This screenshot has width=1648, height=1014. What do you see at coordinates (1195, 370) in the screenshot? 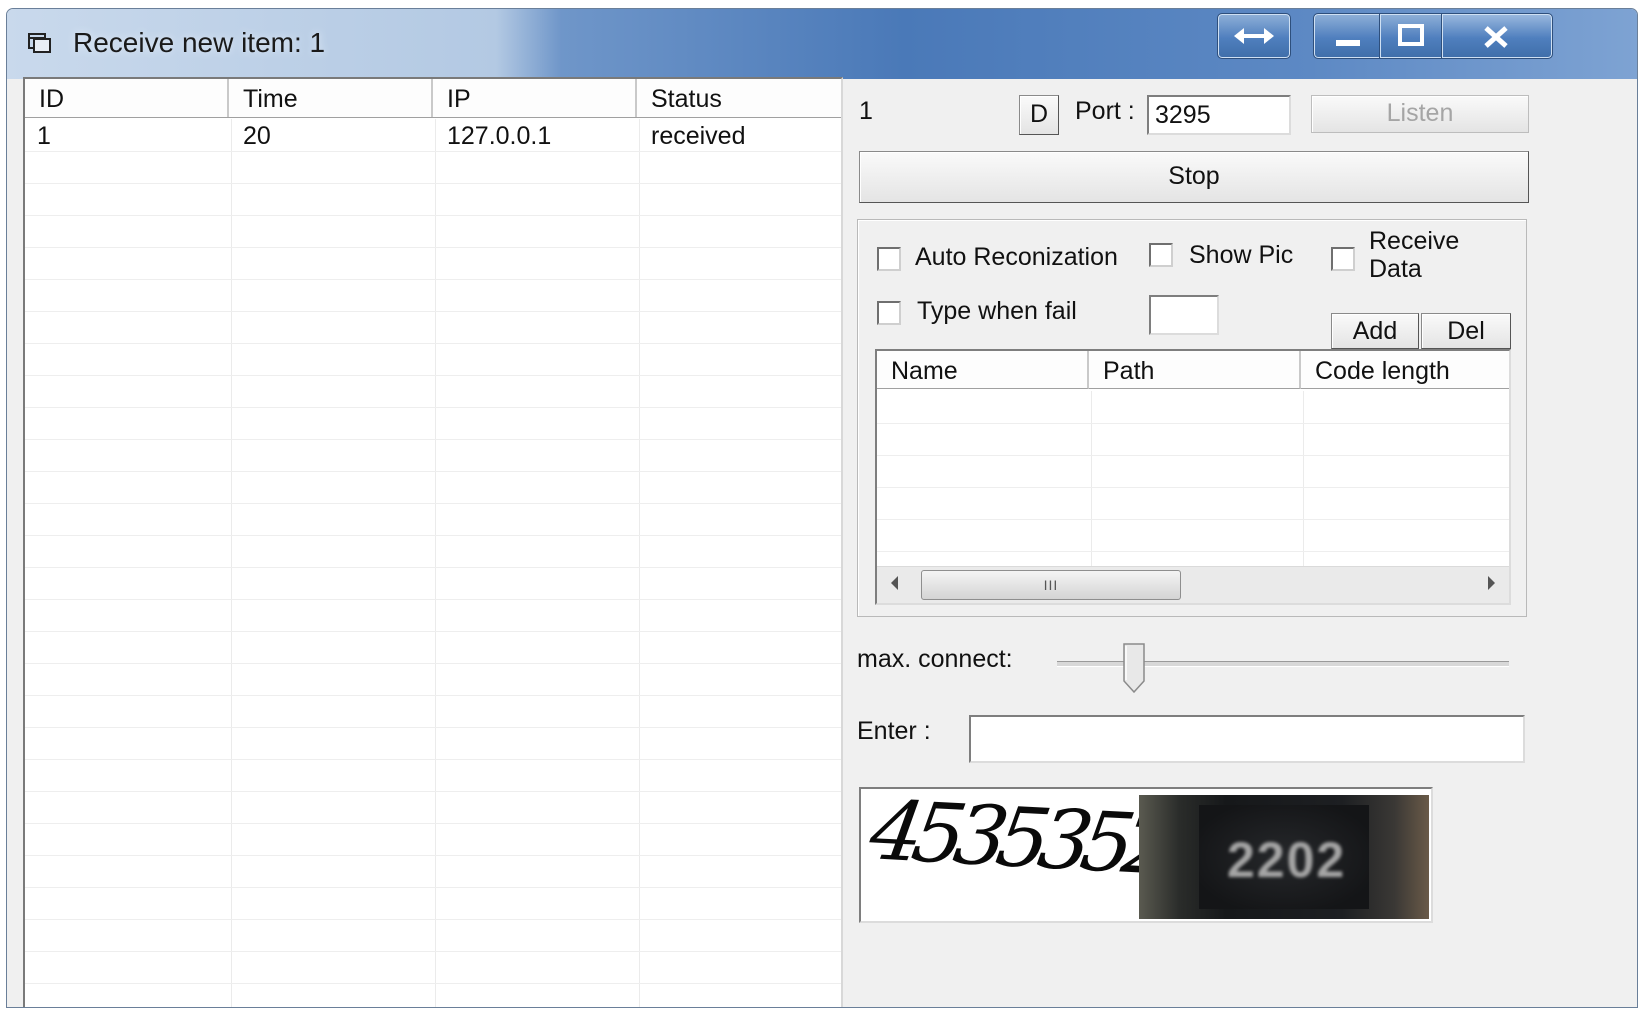
I see `column-header-path: Path` at bounding box center [1195, 370].